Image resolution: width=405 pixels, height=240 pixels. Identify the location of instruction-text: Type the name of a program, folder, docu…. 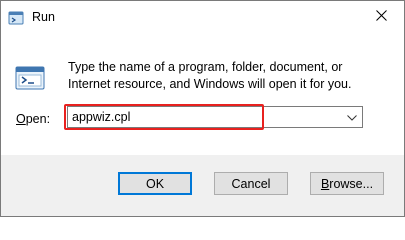
(210, 75).